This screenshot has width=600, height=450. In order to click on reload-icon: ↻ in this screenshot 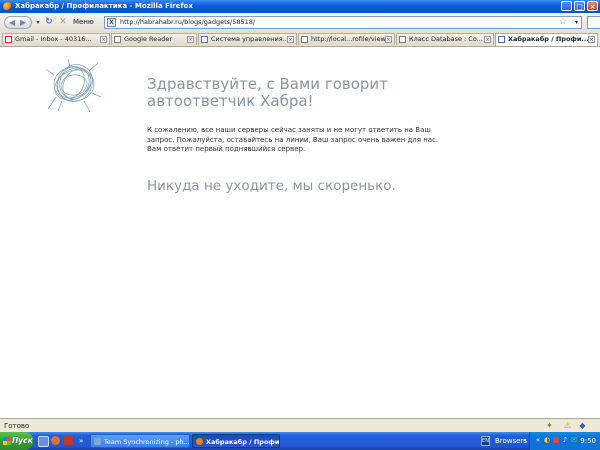, I will do `click(49, 22)`.